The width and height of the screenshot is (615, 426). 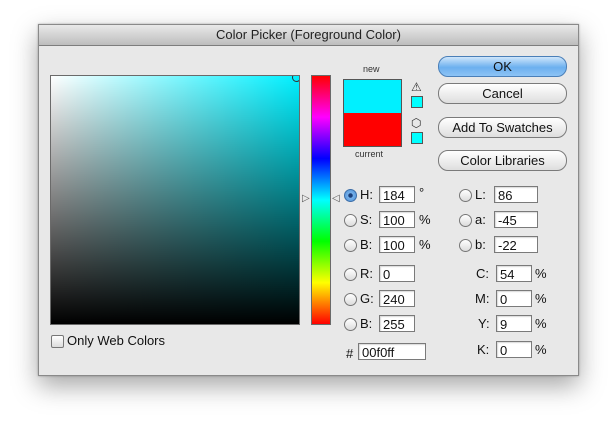 I want to click on hue-label: H:, so click(x=366, y=194).